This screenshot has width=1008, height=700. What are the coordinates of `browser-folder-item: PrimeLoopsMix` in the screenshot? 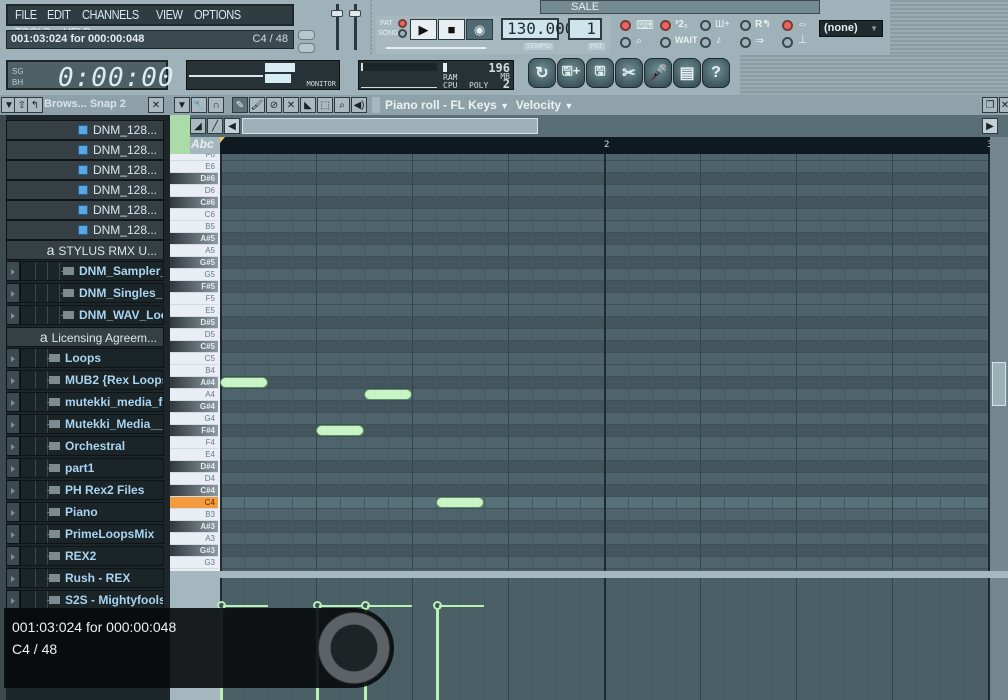 It's located at (92, 534).